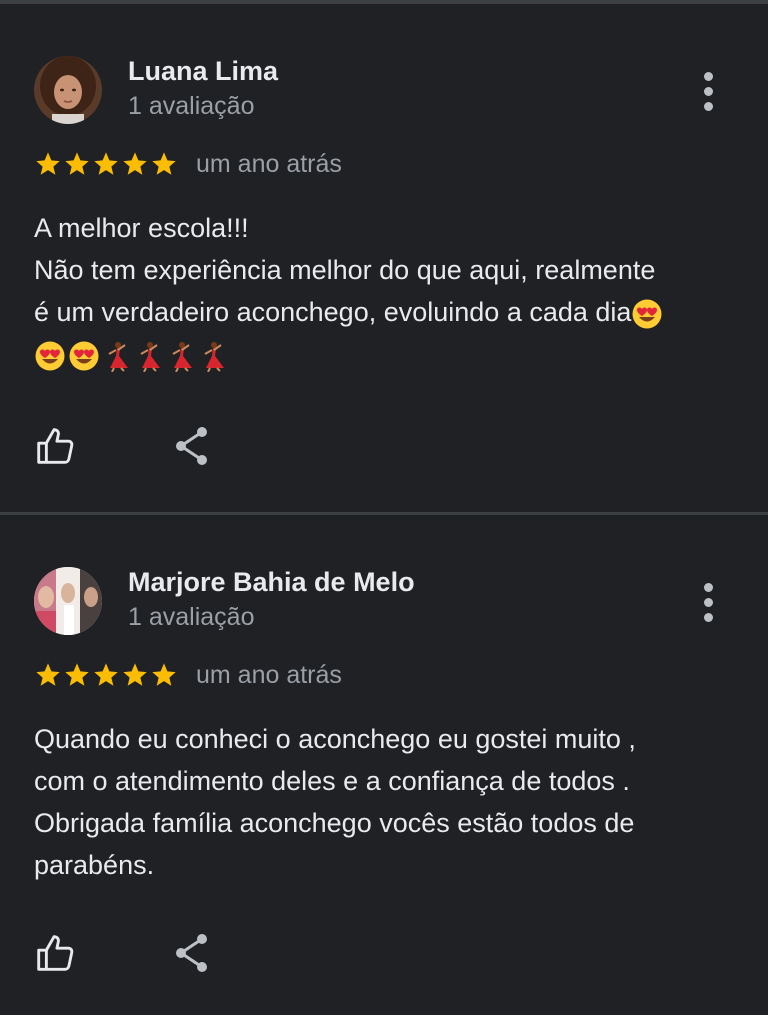 The width and height of the screenshot is (768, 1015). Describe the element at coordinates (384, 354) in the screenshot. I see `emoji-row` at that location.